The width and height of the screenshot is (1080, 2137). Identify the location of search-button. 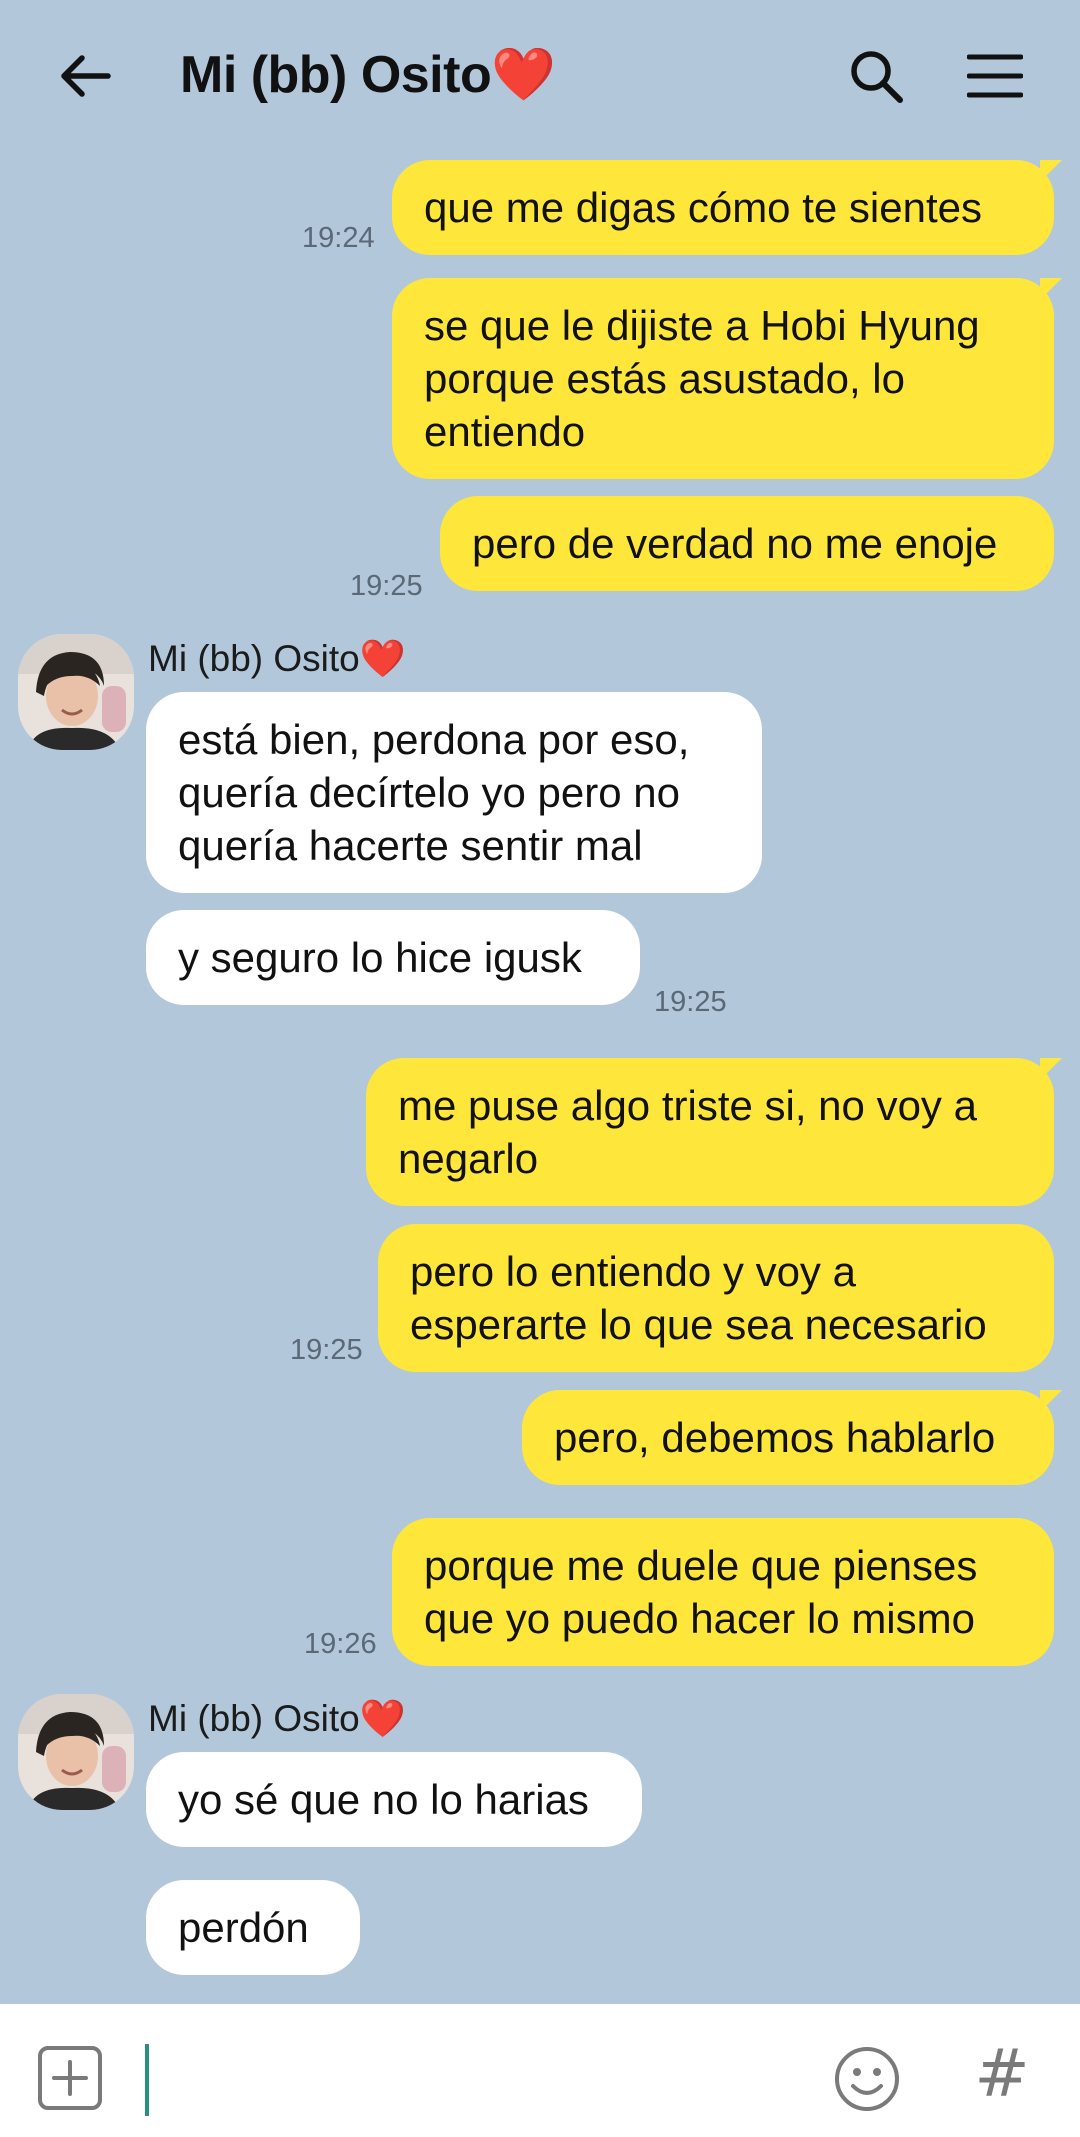
(876, 76).